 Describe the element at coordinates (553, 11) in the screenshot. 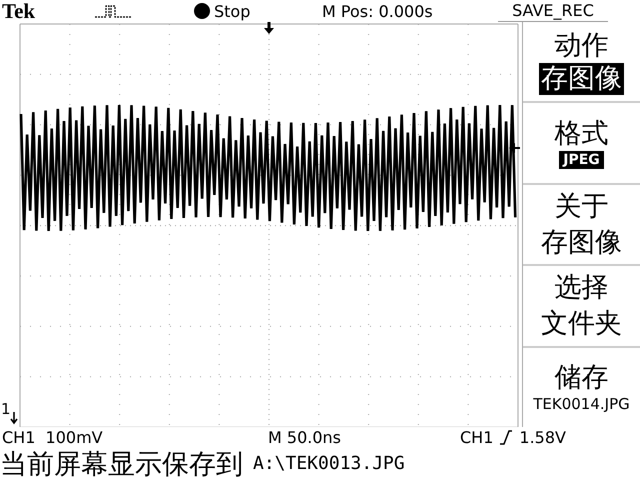

I see `menu-title: SAVE_REC` at that location.